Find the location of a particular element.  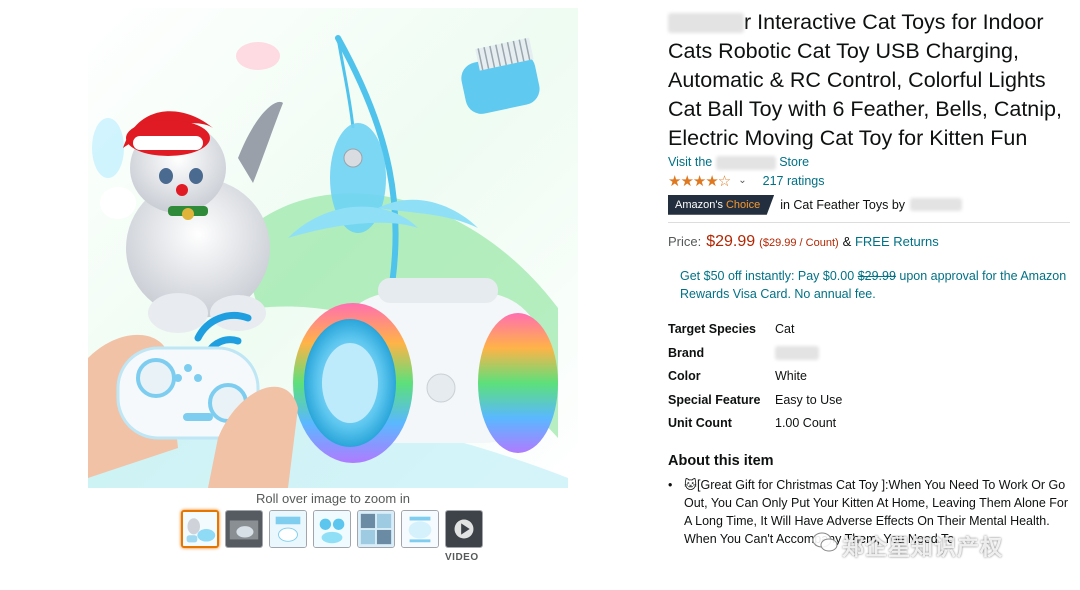

badge-text: Amazon's is located at coordinates (699, 204).